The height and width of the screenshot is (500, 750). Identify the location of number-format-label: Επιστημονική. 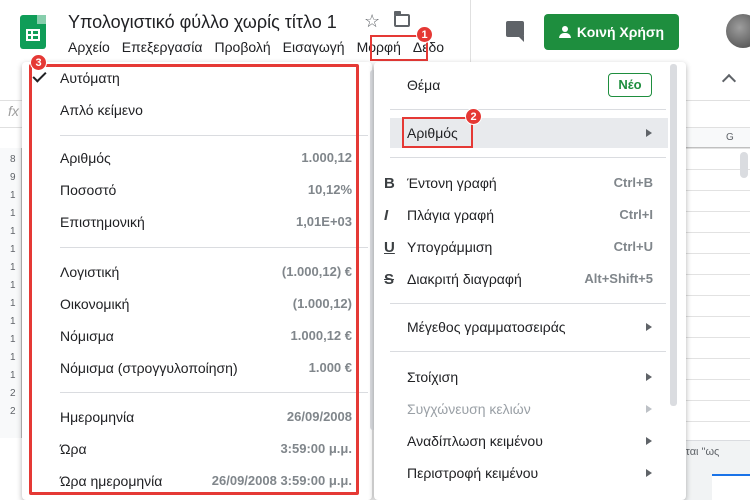
(102, 222).